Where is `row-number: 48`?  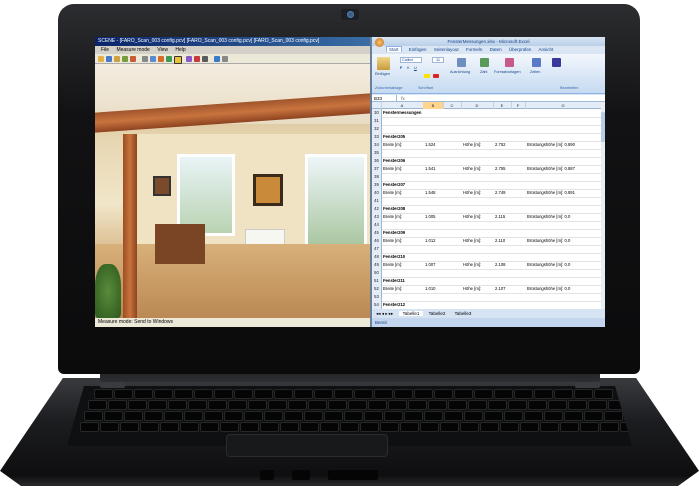 row-number: 48 is located at coordinates (377, 257).